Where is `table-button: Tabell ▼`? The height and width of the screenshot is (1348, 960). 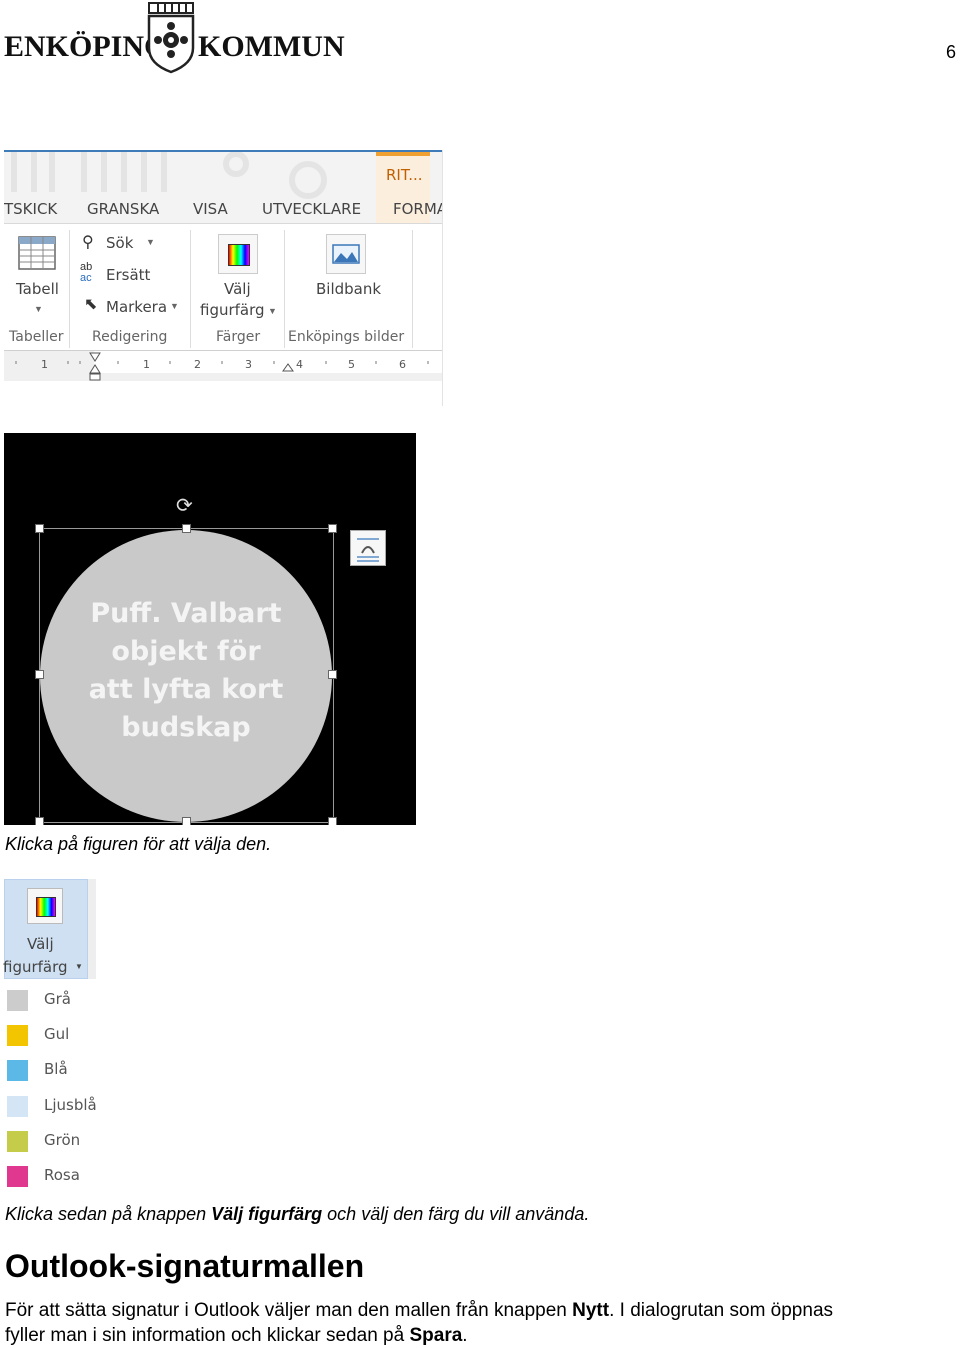
table-button: Tabell ▼ is located at coordinates (37, 277).